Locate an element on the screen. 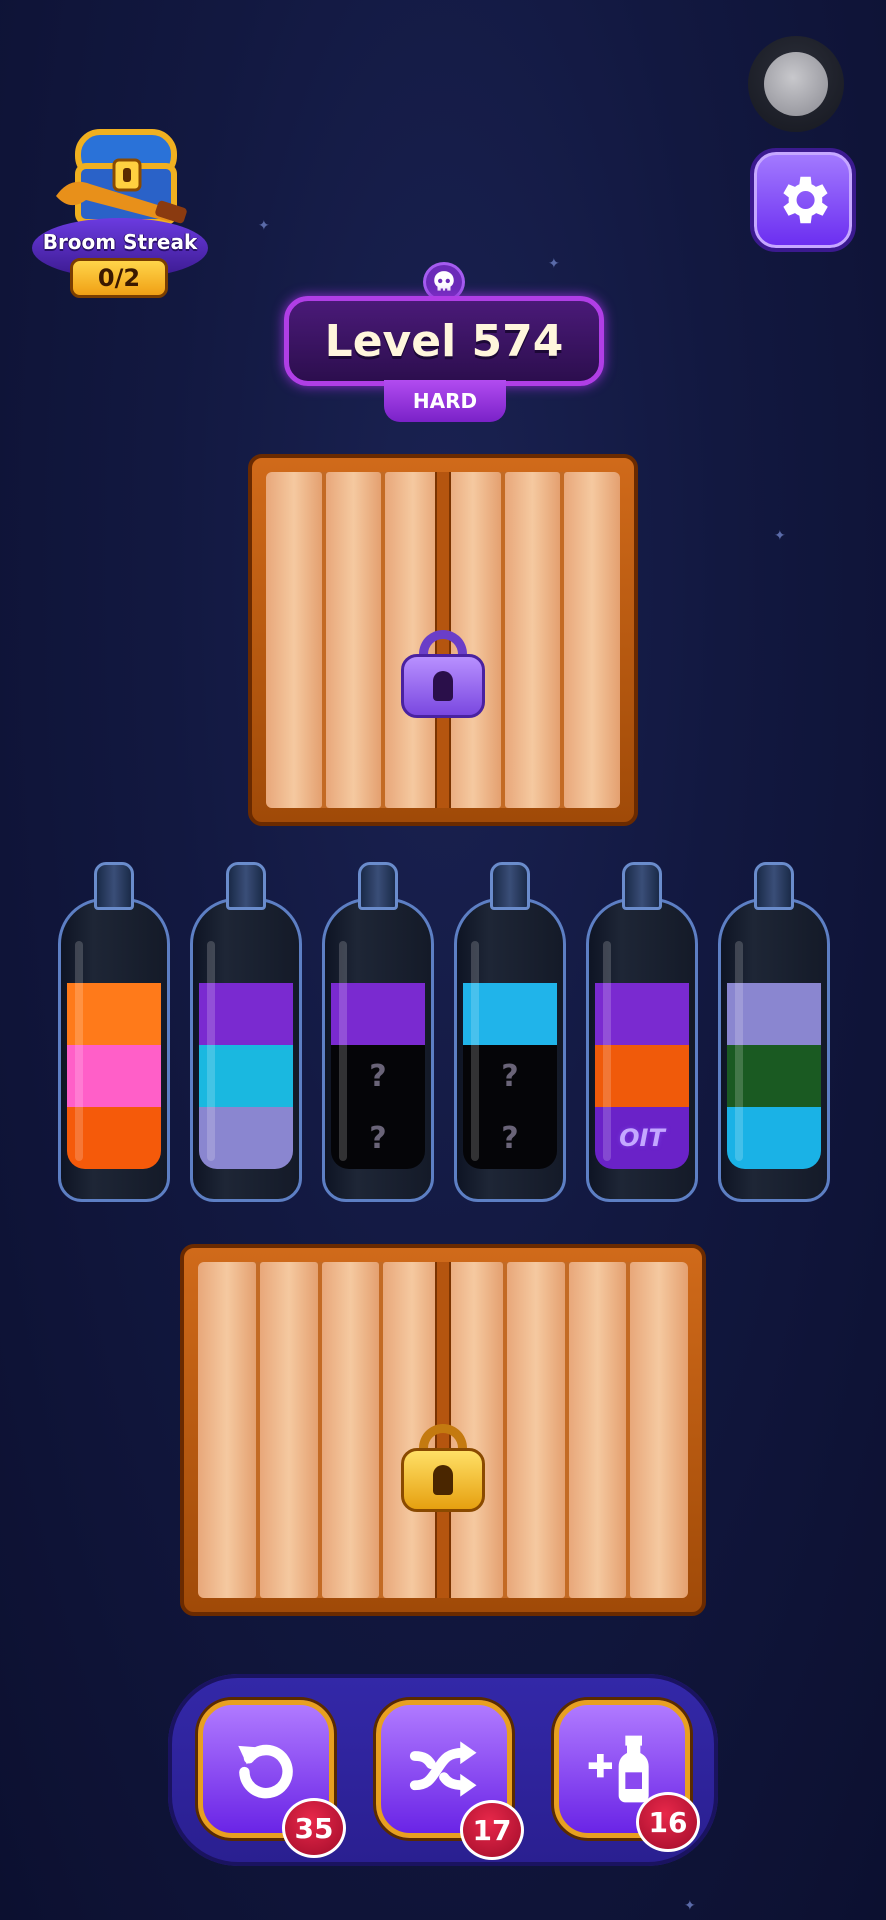 Image resolution: width=886 pixels, height=1920 pixels. shuffle-icon is located at coordinates (443, 1769).